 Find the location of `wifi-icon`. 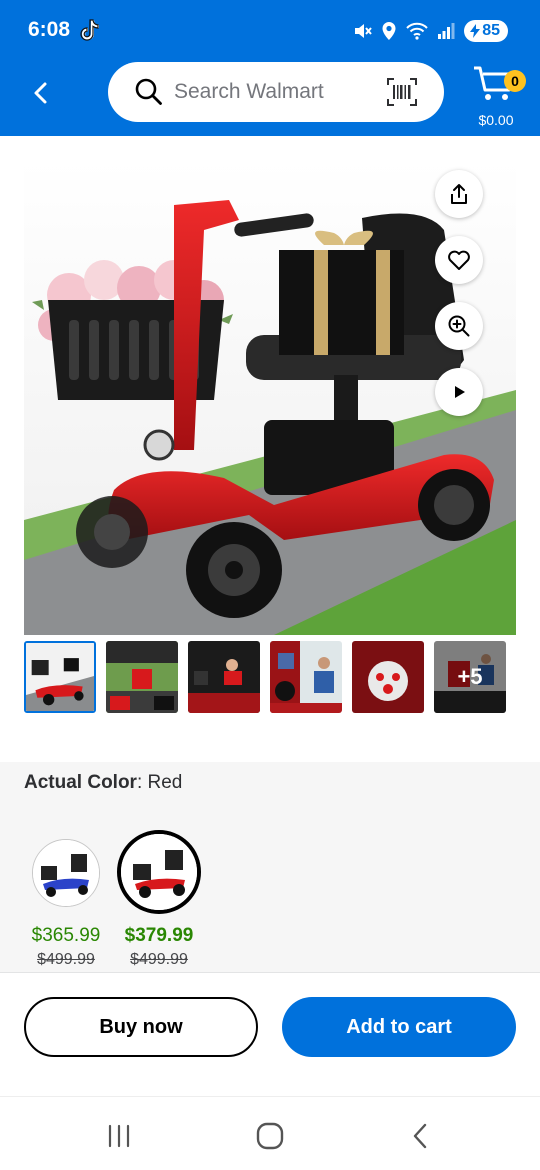

wifi-icon is located at coordinates (417, 31).